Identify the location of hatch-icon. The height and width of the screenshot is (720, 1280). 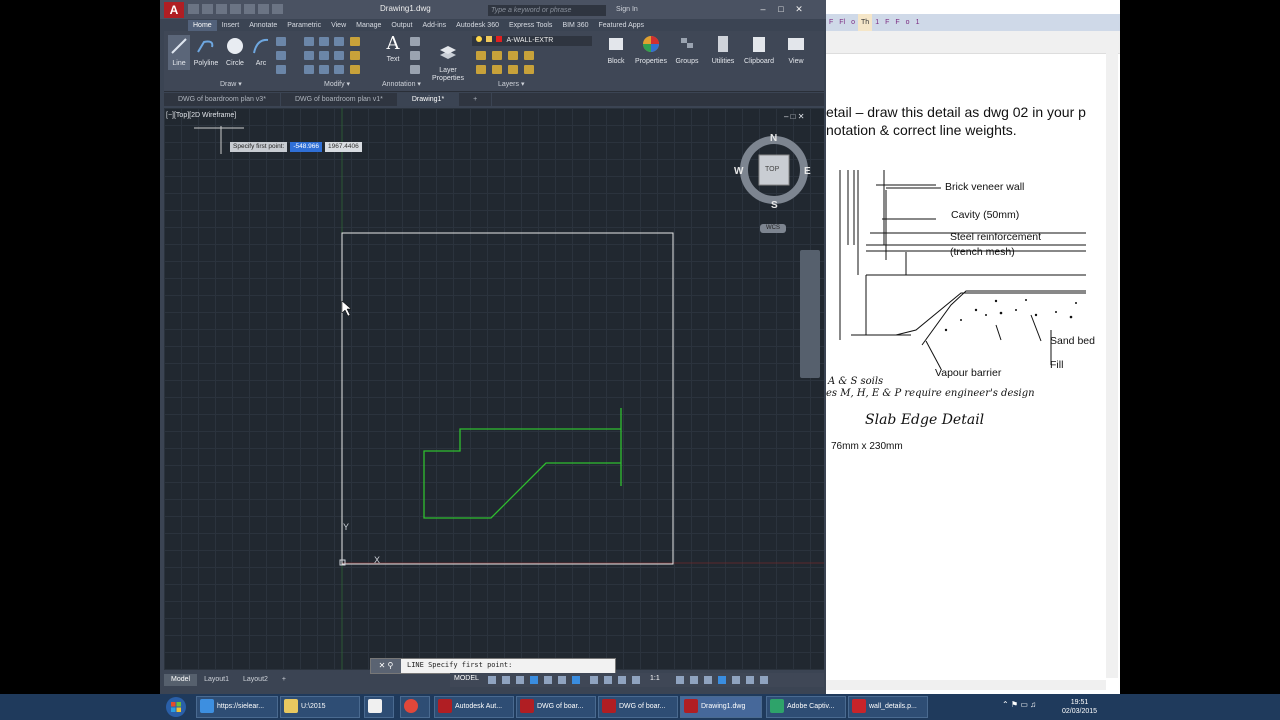
(281, 55).